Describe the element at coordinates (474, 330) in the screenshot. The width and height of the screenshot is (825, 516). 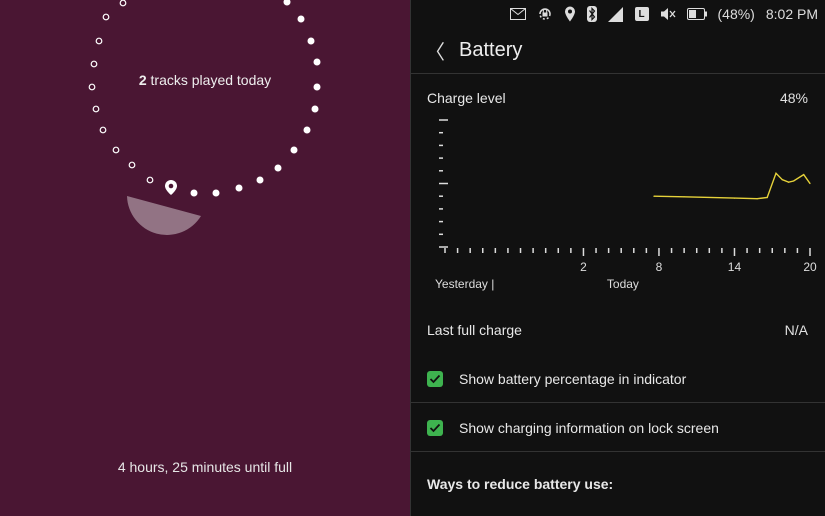
I see `last-full-charge-label: Last full charge` at that location.